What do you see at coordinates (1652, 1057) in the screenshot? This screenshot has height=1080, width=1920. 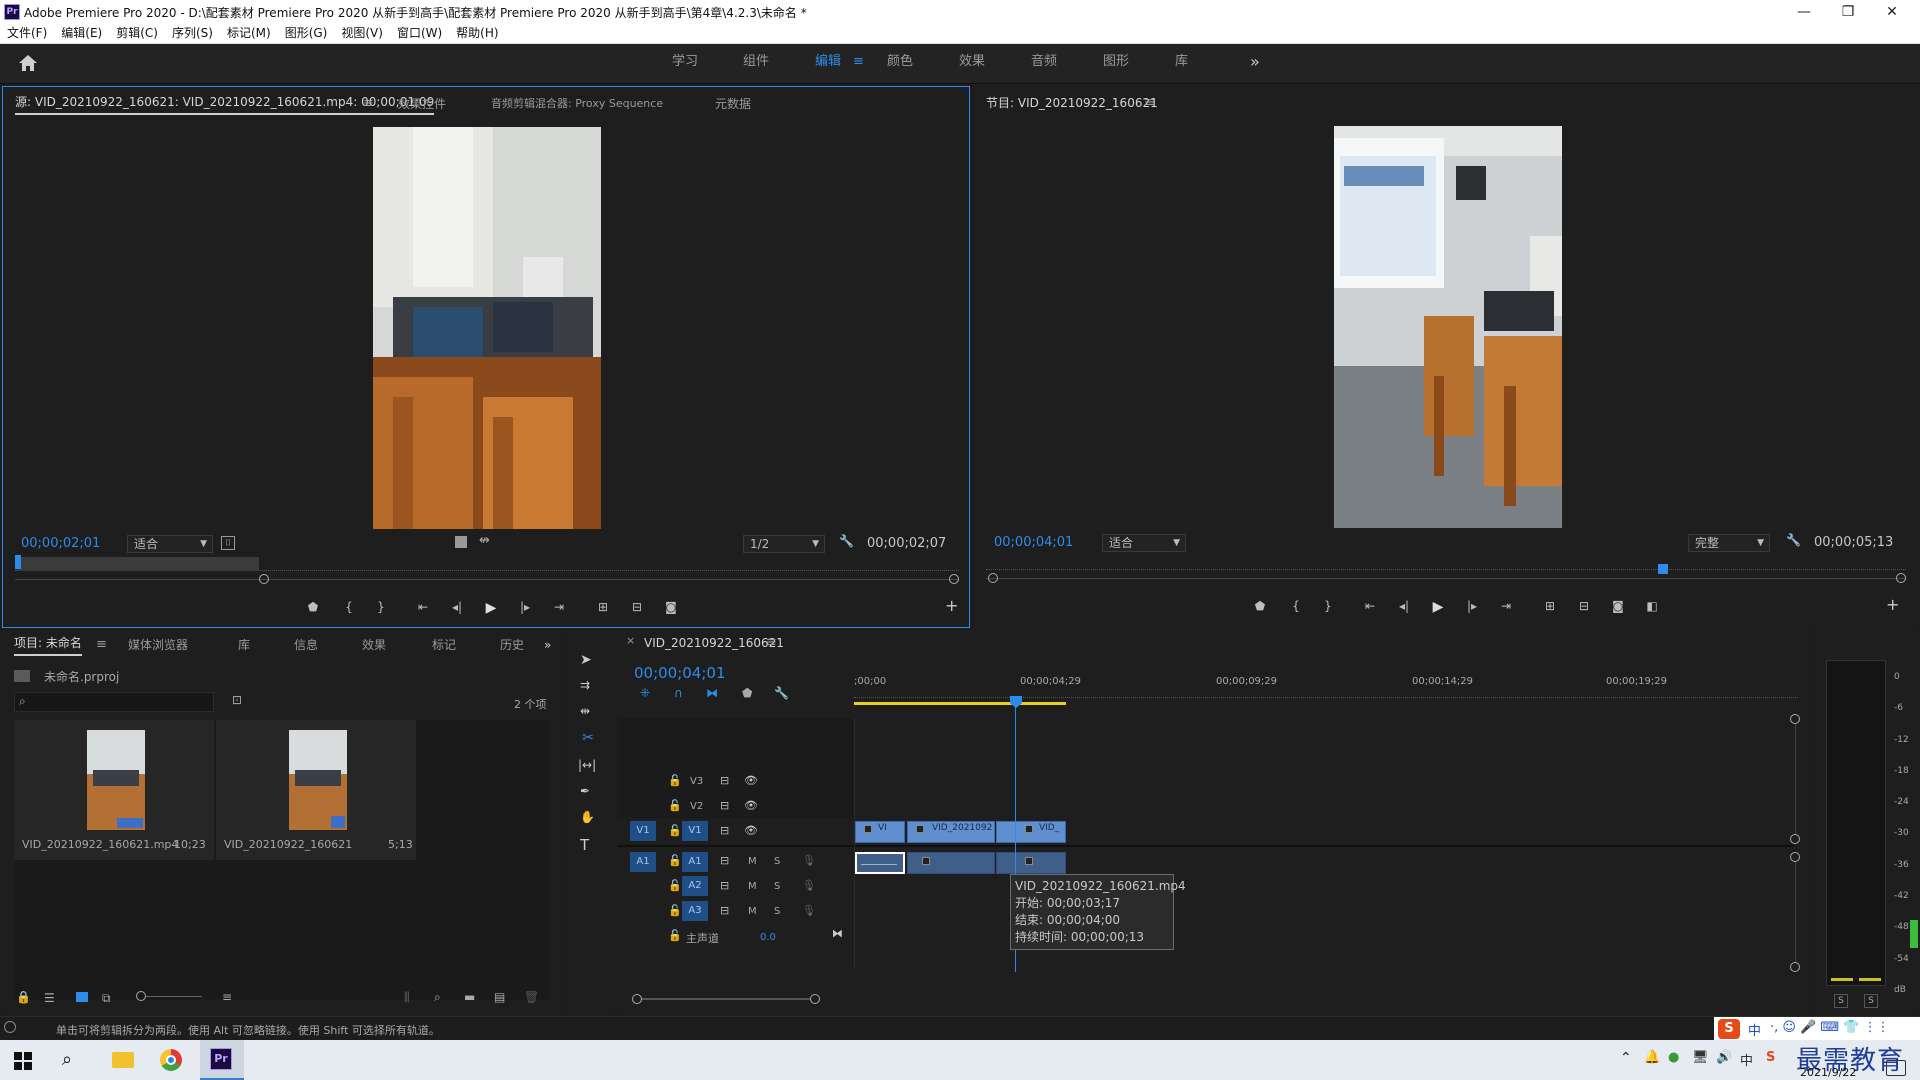 I see `notification-bell-icon: 🔔` at bounding box center [1652, 1057].